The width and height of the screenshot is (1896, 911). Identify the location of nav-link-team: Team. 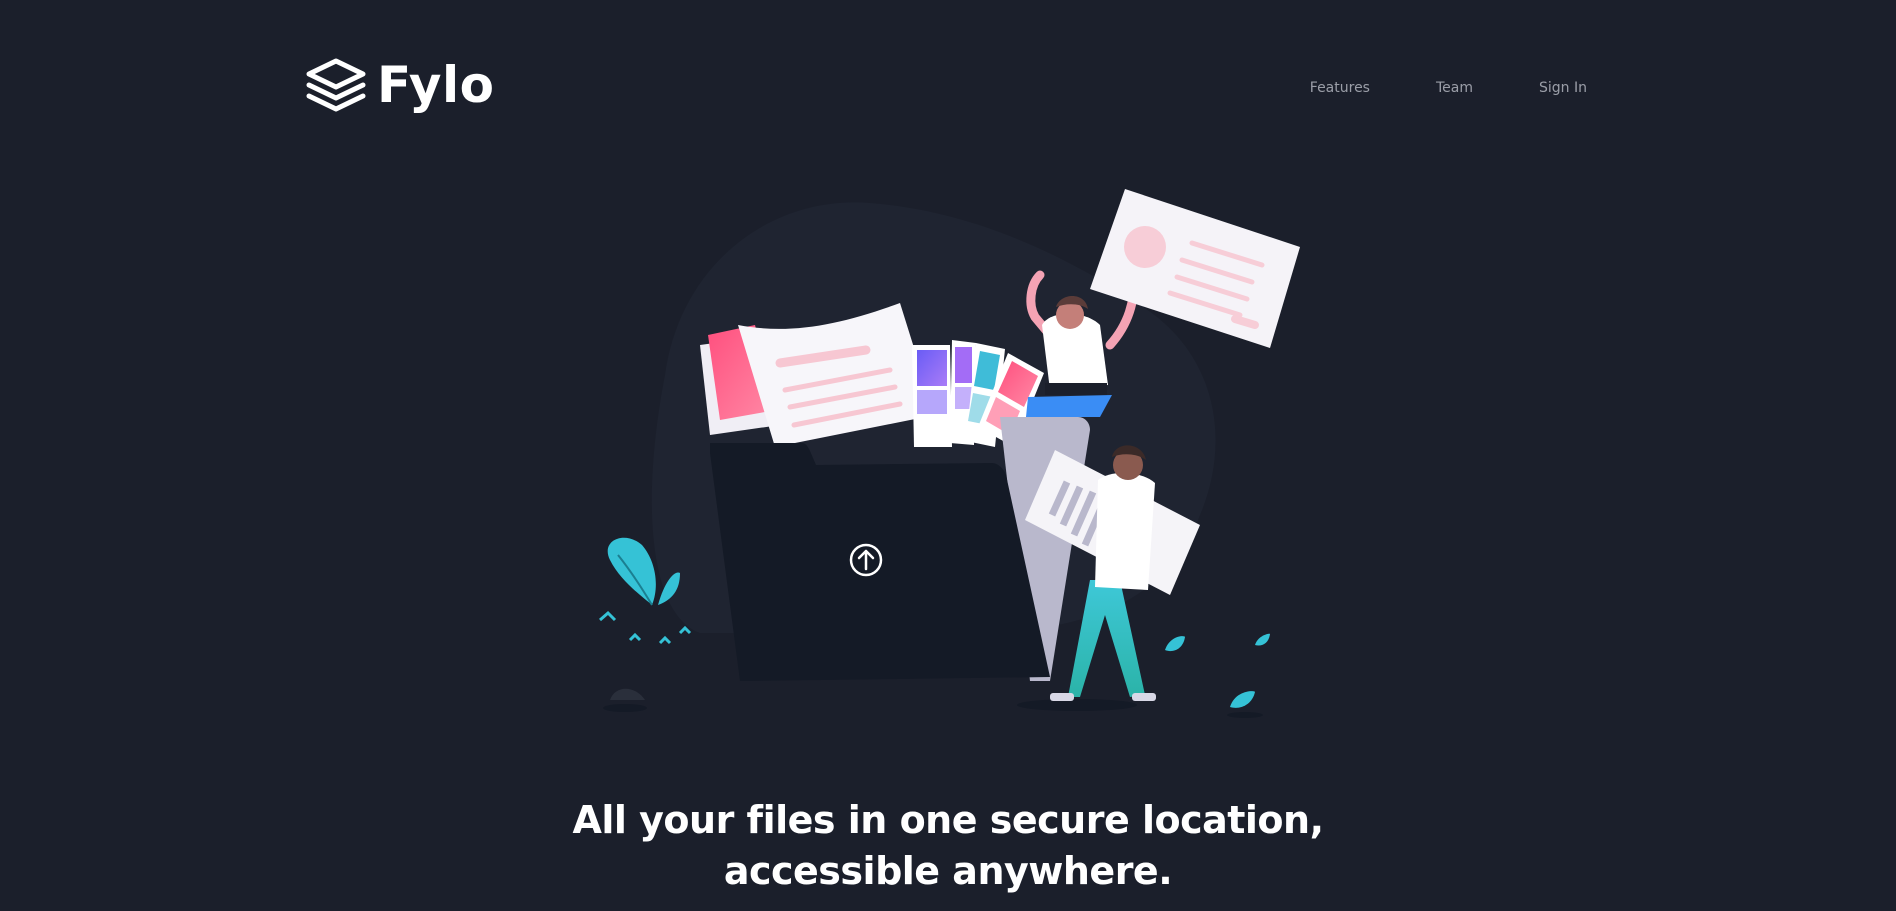
(1454, 88).